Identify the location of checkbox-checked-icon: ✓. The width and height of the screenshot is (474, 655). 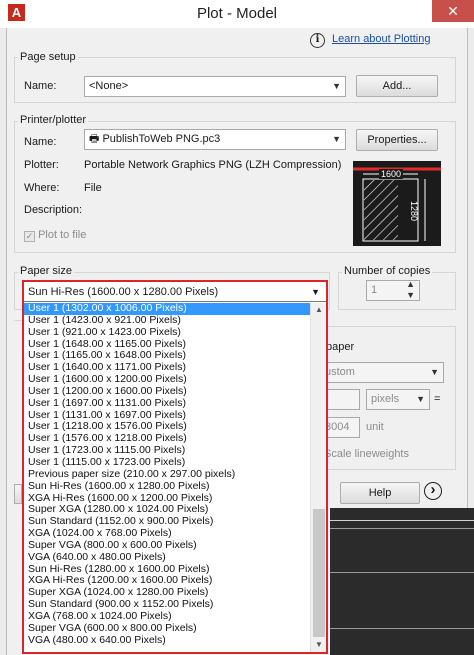
(29, 236).